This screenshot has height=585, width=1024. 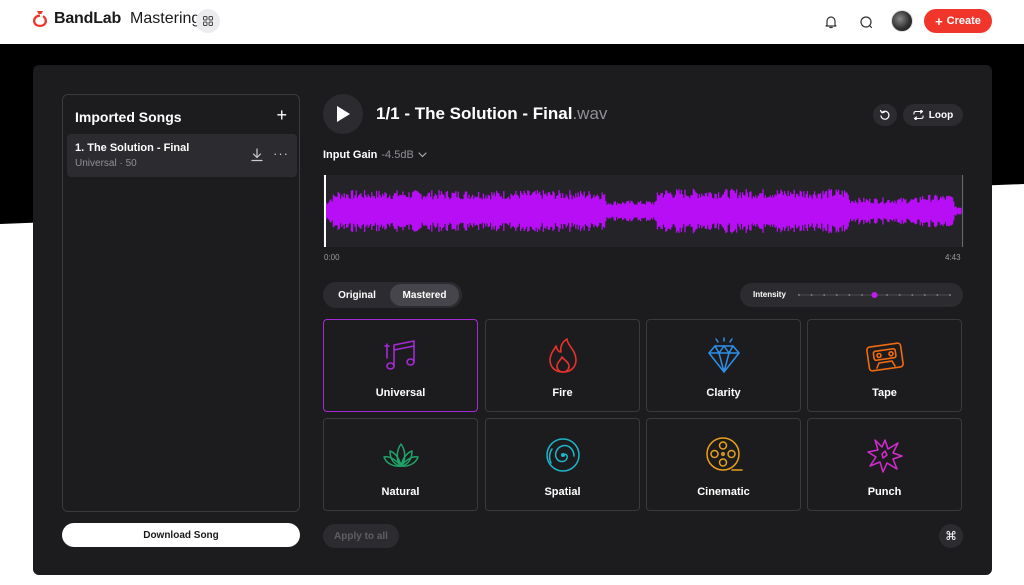 I want to click on time-start: 0:00, so click(x=332, y=257).